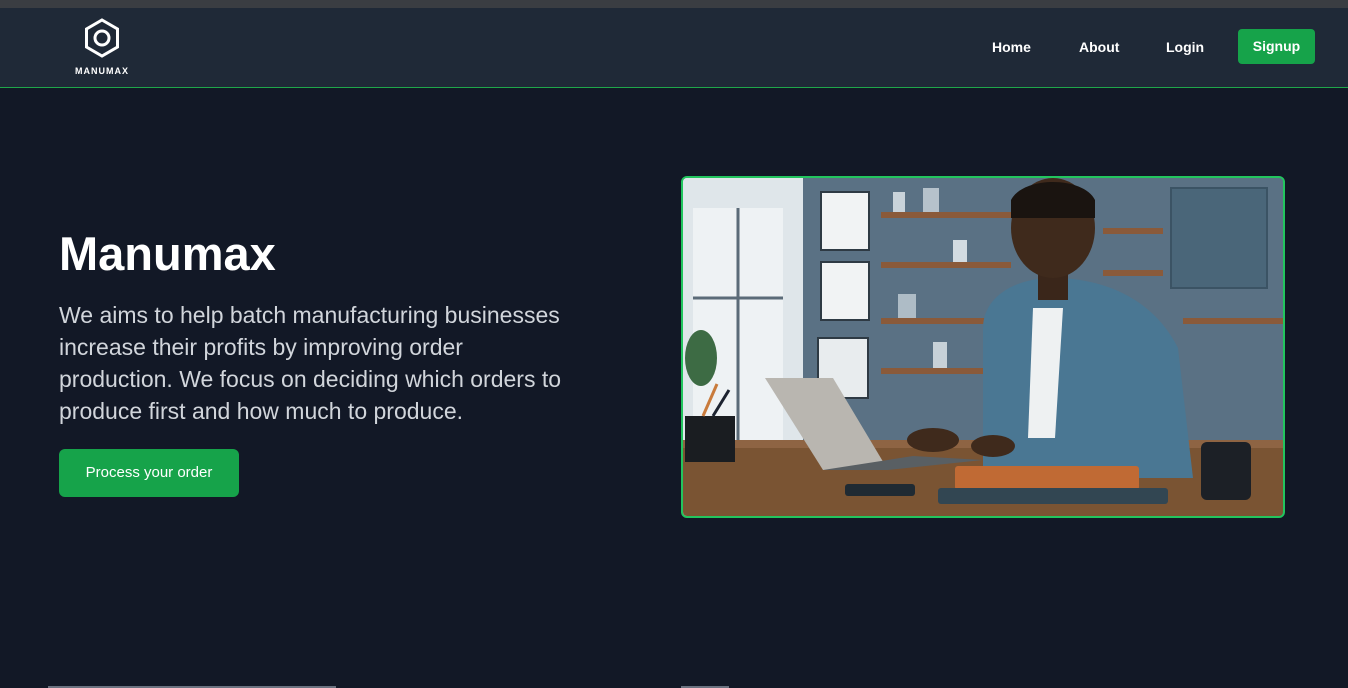 This screenshot has width=1348, height=688. I want to click on browser-top-strip, so click(674, 4).